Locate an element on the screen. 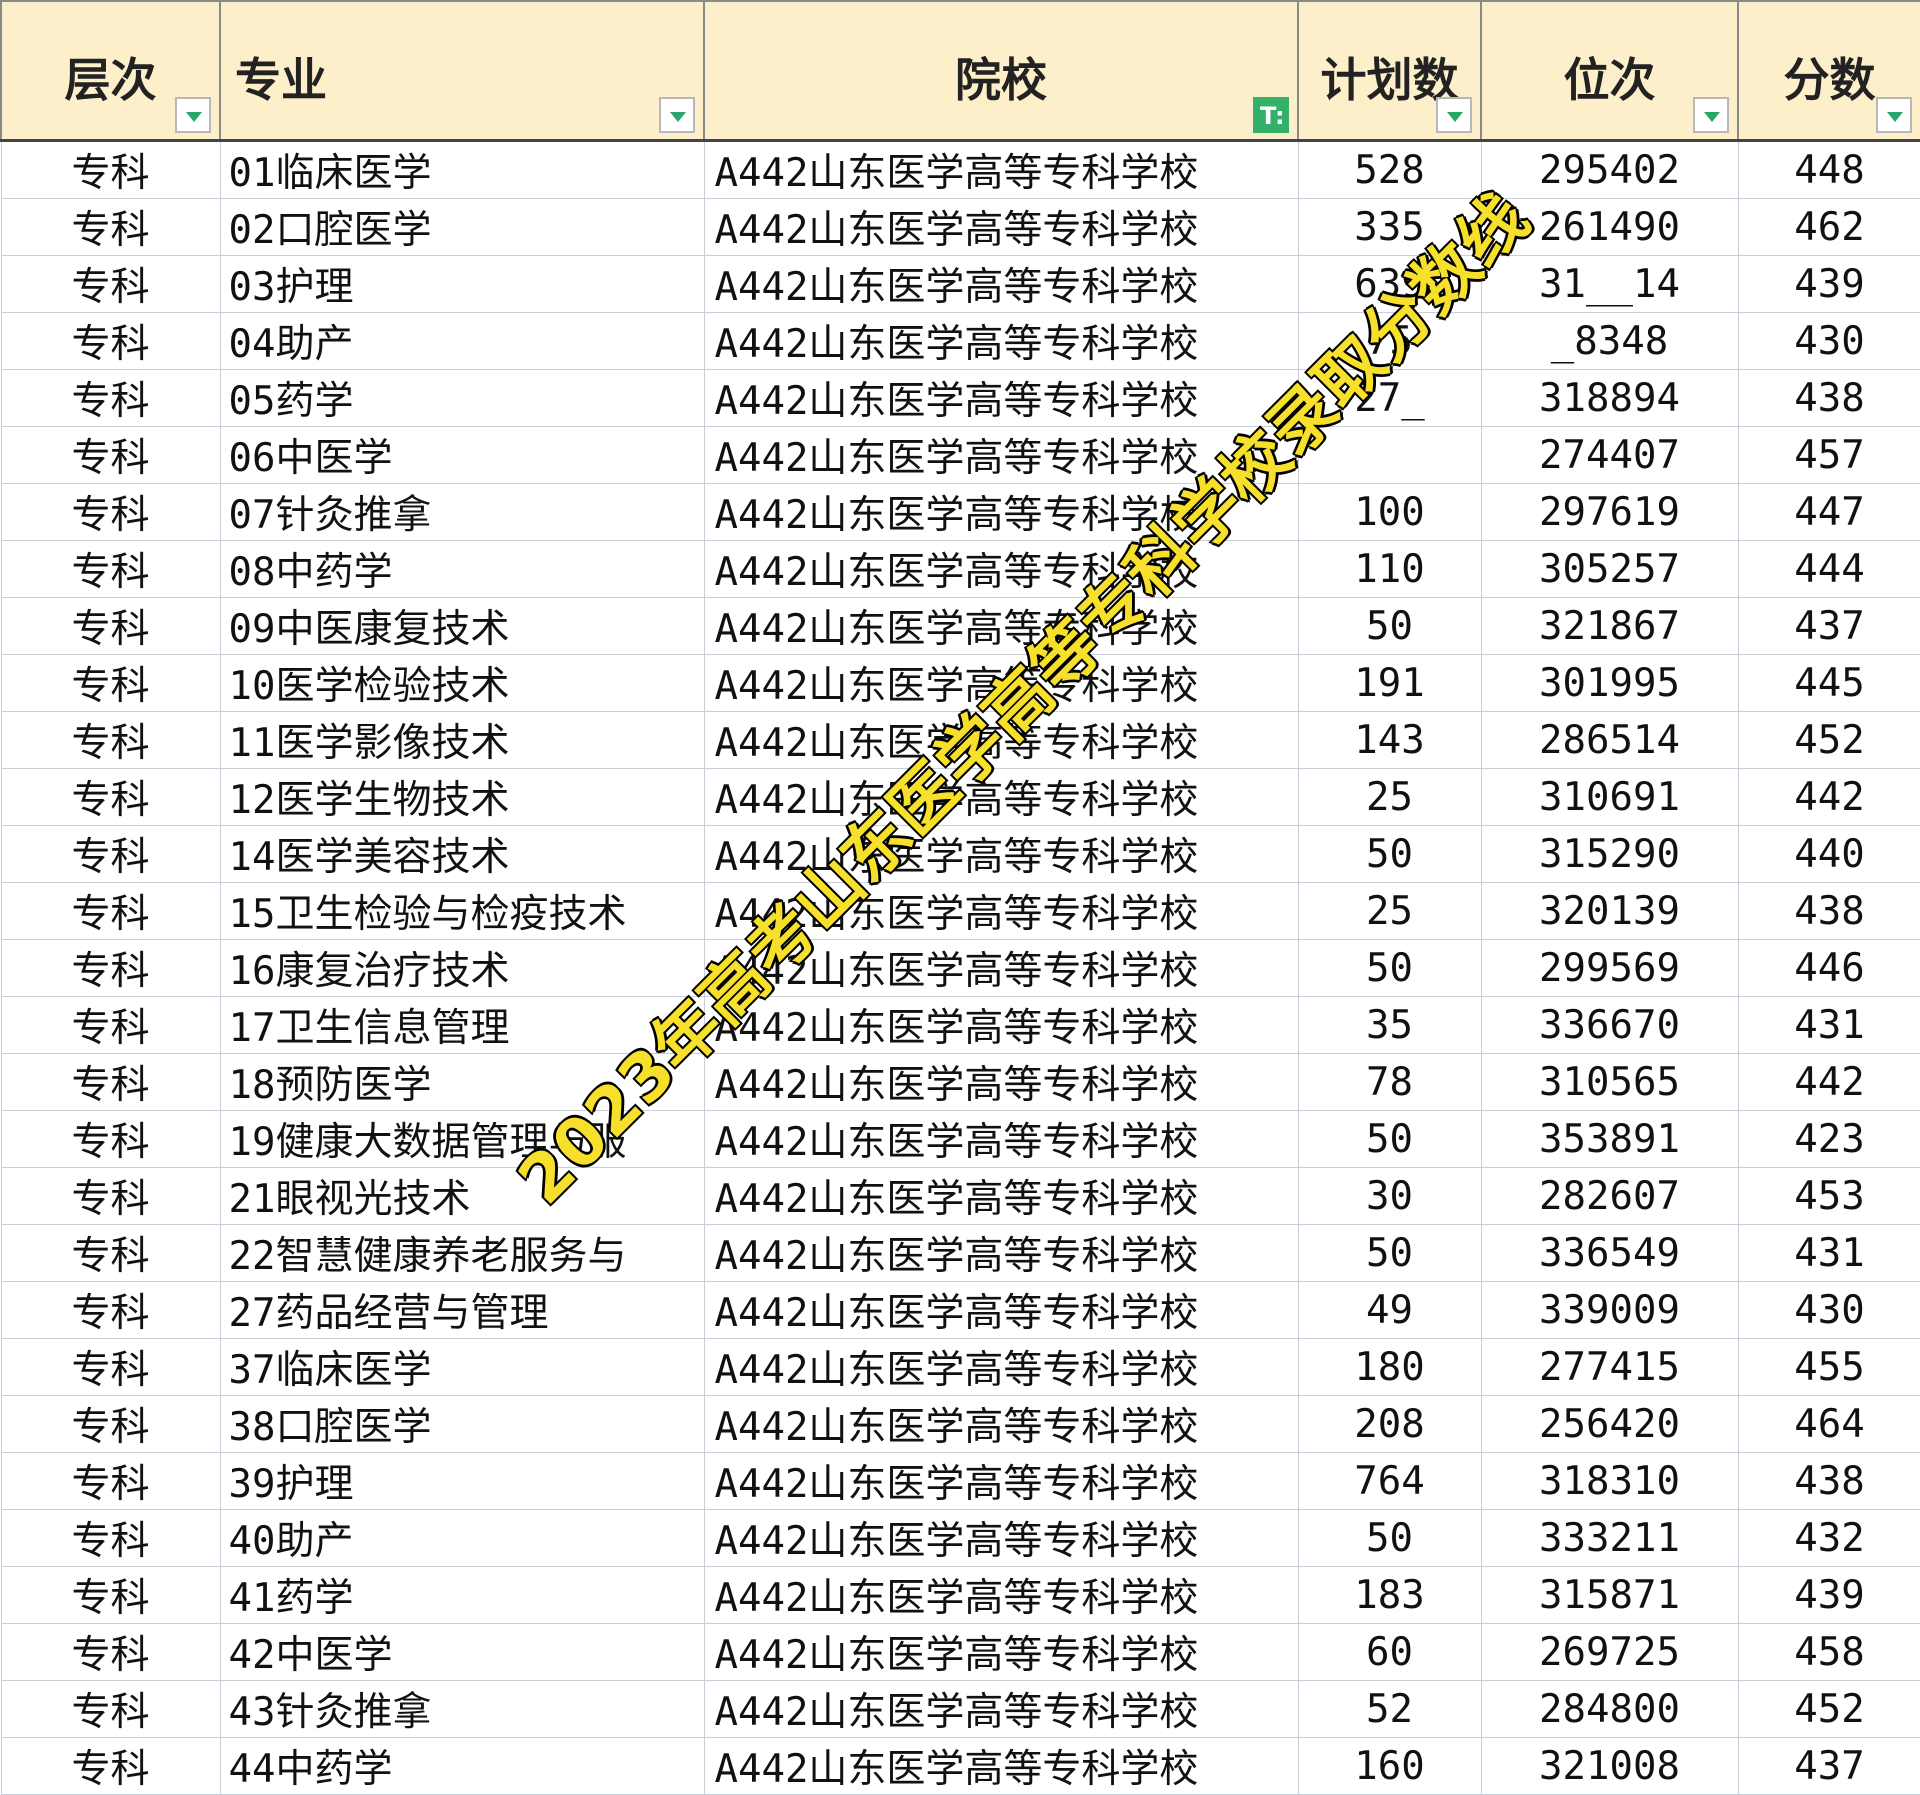  cell-rank: 353891 is located at coordinates (1609, 1139).